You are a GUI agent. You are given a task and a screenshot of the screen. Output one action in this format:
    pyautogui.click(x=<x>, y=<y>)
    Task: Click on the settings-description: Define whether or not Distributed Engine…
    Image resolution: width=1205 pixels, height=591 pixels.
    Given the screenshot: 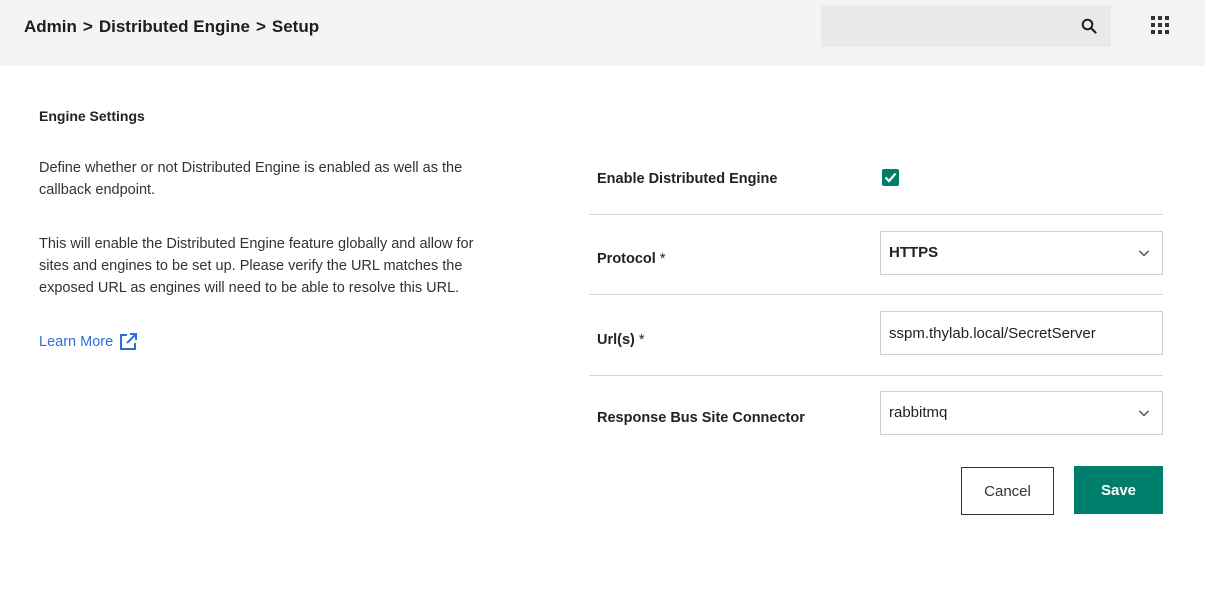 What is the action you would take?
    pyautogui.click(x=251, y=179)
    